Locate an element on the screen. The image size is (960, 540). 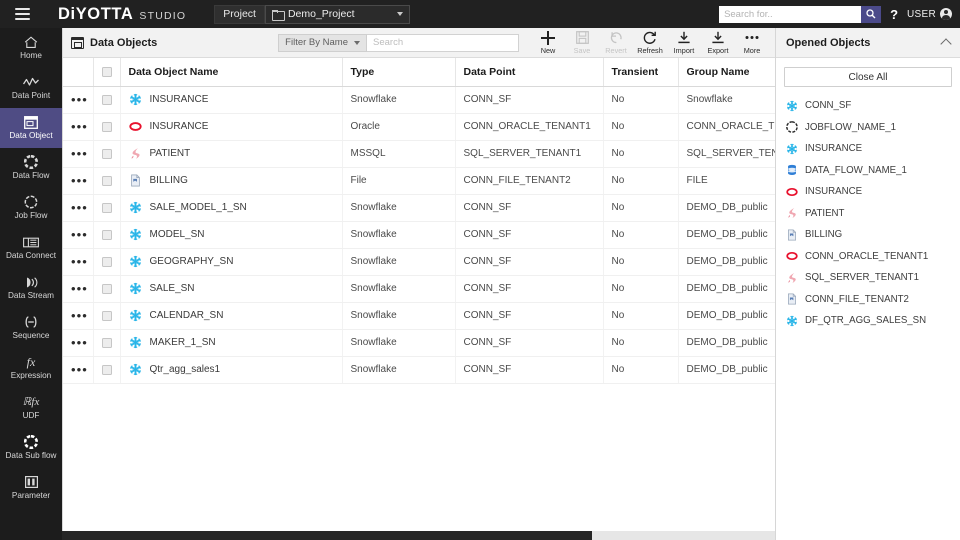
more-button: More is located at coordinates (752, 43).